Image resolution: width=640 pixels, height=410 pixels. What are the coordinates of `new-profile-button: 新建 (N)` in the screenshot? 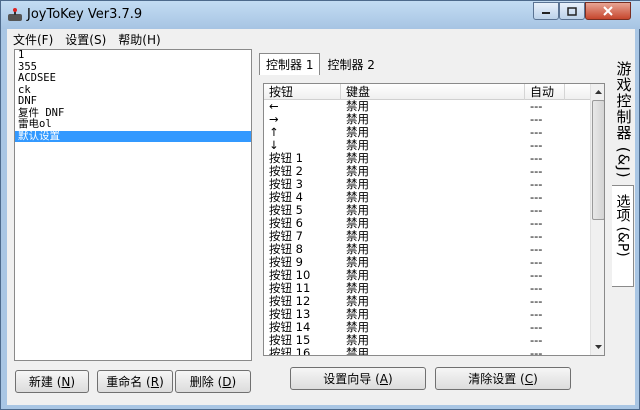 It's located at (52, 381).